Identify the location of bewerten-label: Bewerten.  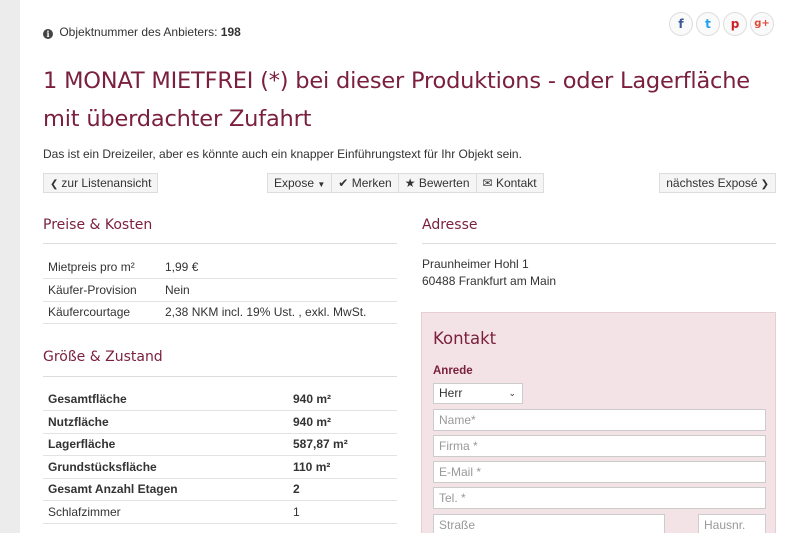
(444, 183).